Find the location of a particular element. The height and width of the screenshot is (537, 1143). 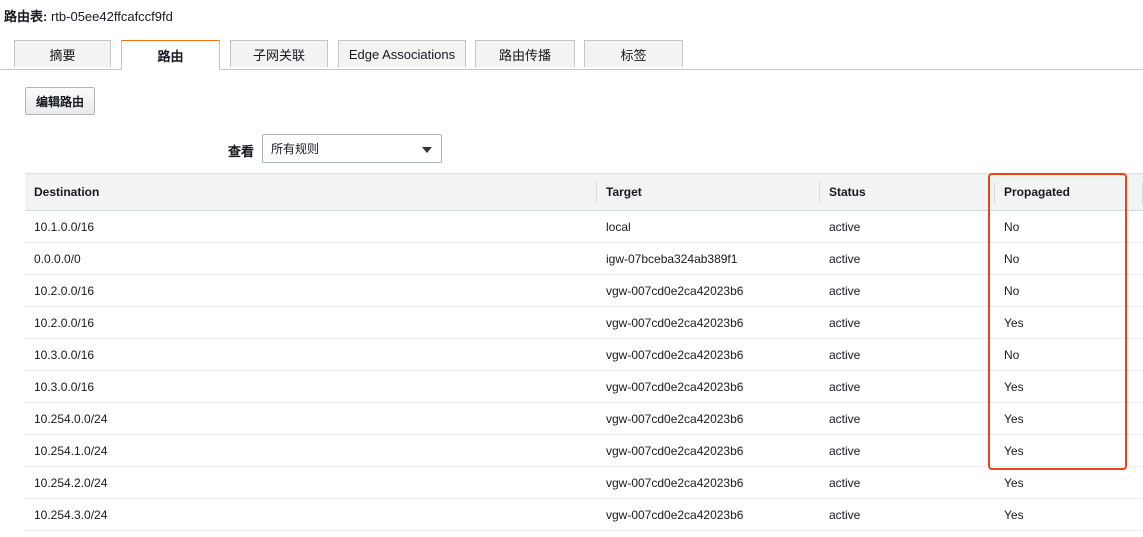

tab-edge-associations: Edge Associations is located at coordinates (402, 53).